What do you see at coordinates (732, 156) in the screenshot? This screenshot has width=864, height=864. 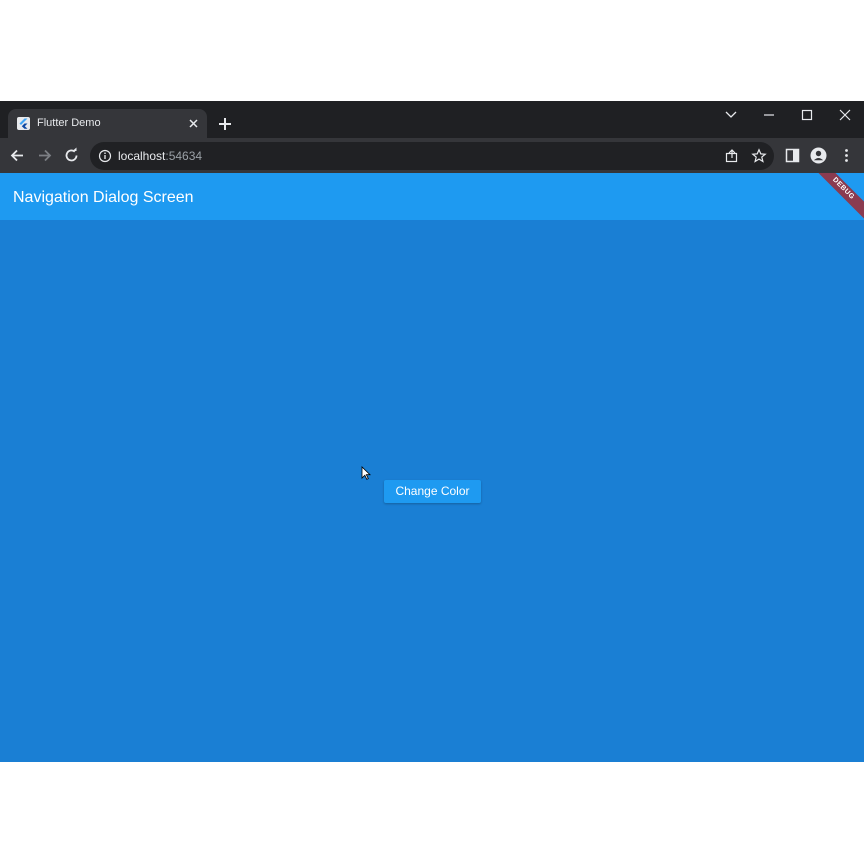 I see `share-icon` at bounding box center [732, 156].